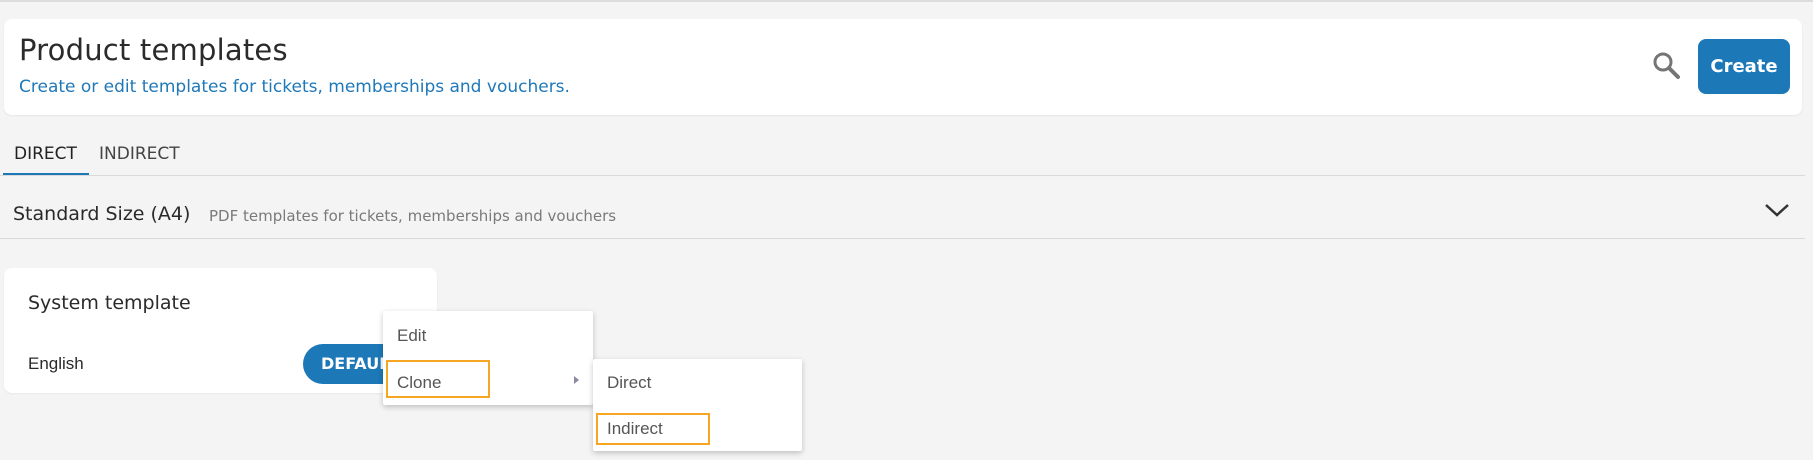 The width and height of the screenshot is (1813, 460). Describe the element at coordinates (635, 428) in the screenshot. I see `menu-item-label: Indirect` at that location.